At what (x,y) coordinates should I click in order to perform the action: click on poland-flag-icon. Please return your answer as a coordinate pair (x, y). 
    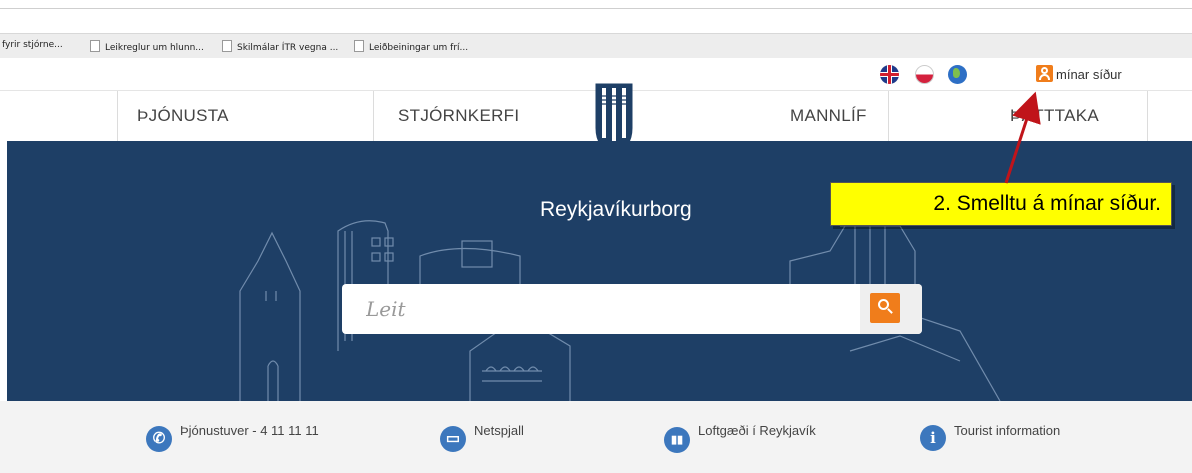
    Looking at the image, I should click on (924, 74).